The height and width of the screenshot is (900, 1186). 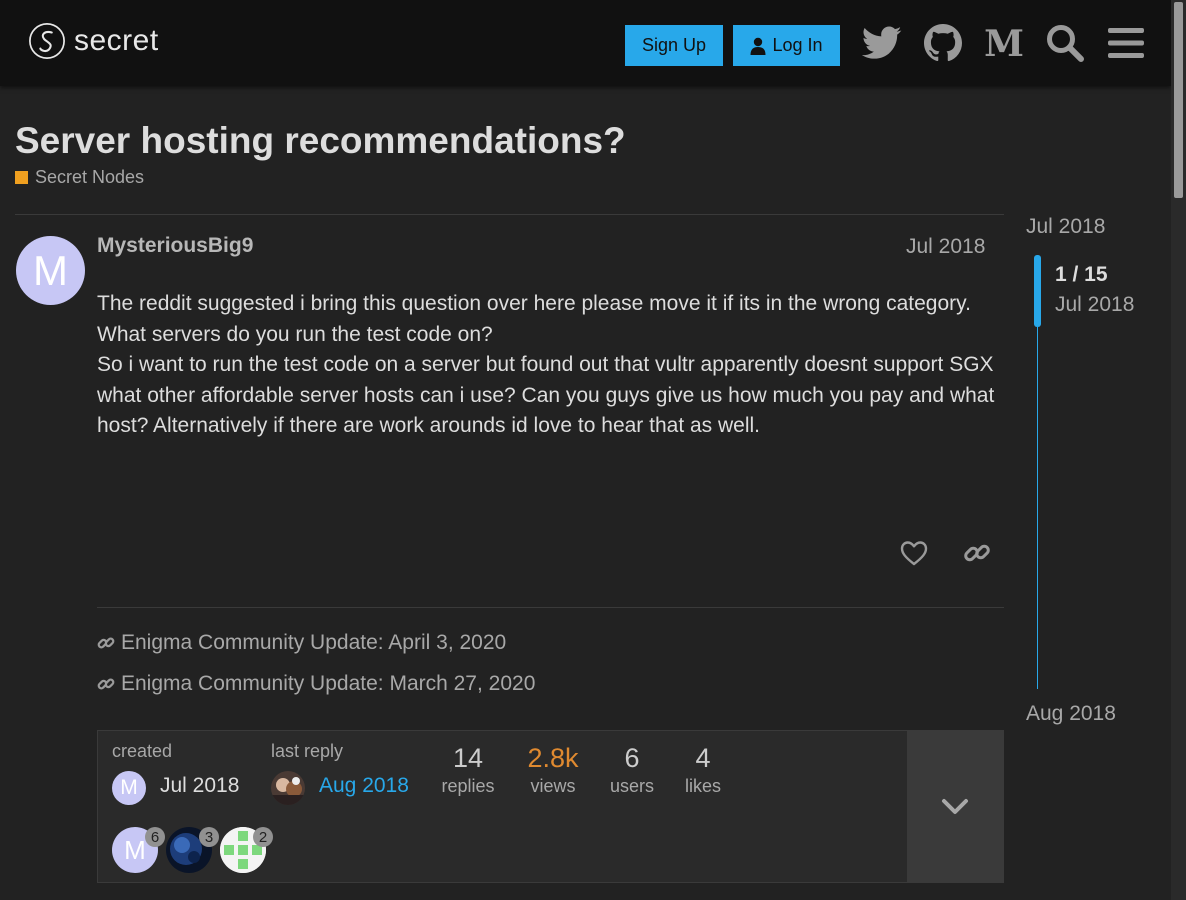 I want to click on post-author-avatar: M, so click(x=50, y=270).